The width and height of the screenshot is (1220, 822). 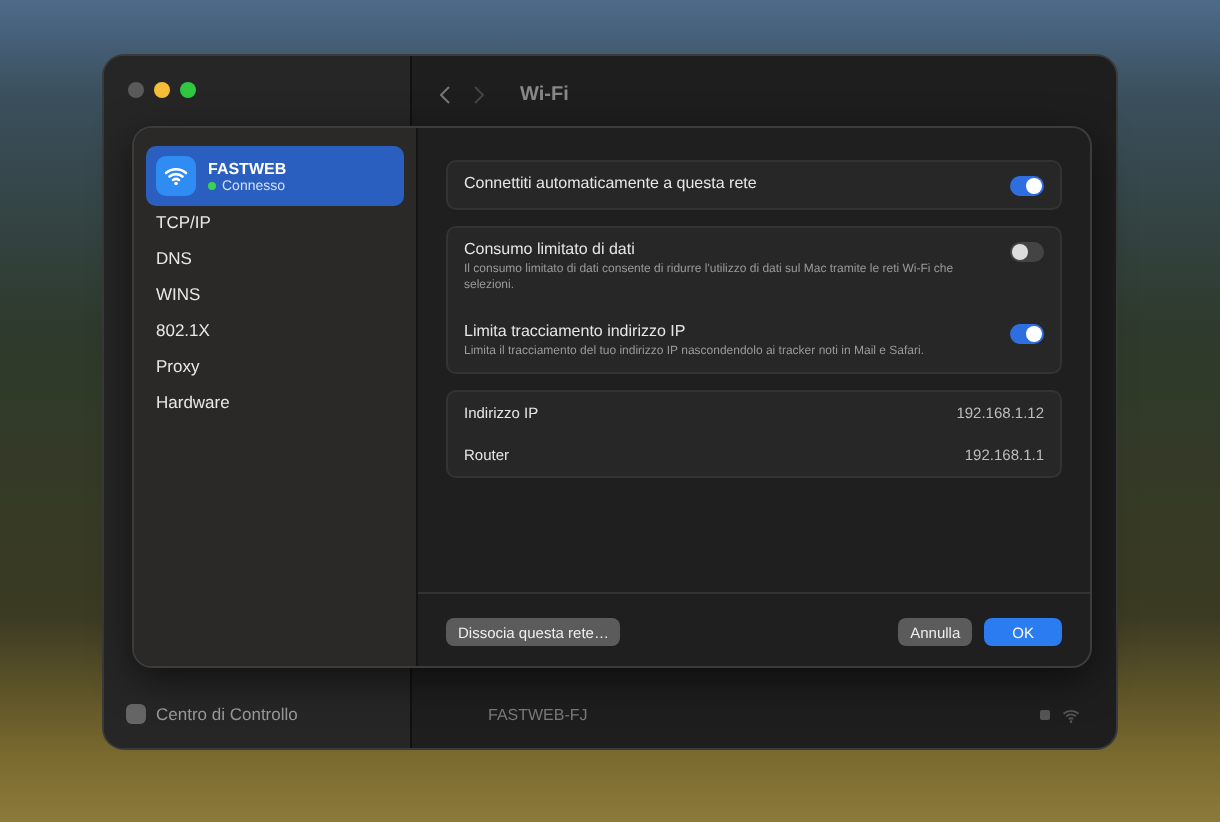 What do you see at coordinates (610, 183) in the screenshot?
I see `setting-label: Connettiti automaticamente a questa rete` at bounding box center [610, 183].